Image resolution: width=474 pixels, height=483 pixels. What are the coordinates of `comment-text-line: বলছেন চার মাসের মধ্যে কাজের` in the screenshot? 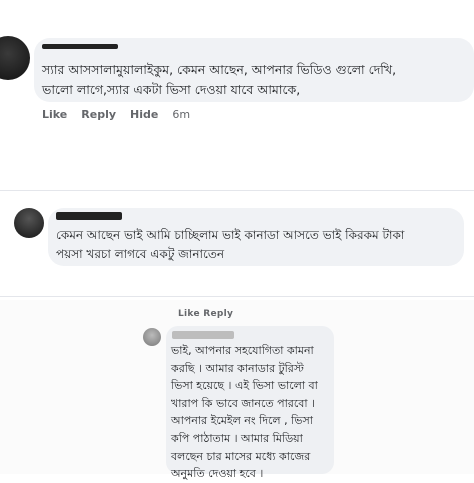 It's located at (241, 456).